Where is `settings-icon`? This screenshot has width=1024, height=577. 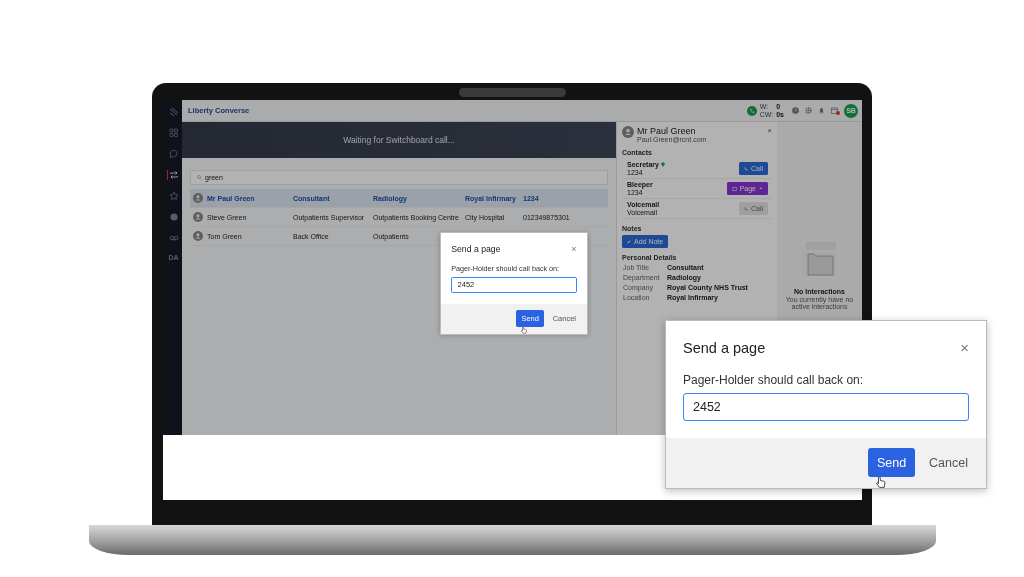
settings-icon is located at coordinates (808, 110).